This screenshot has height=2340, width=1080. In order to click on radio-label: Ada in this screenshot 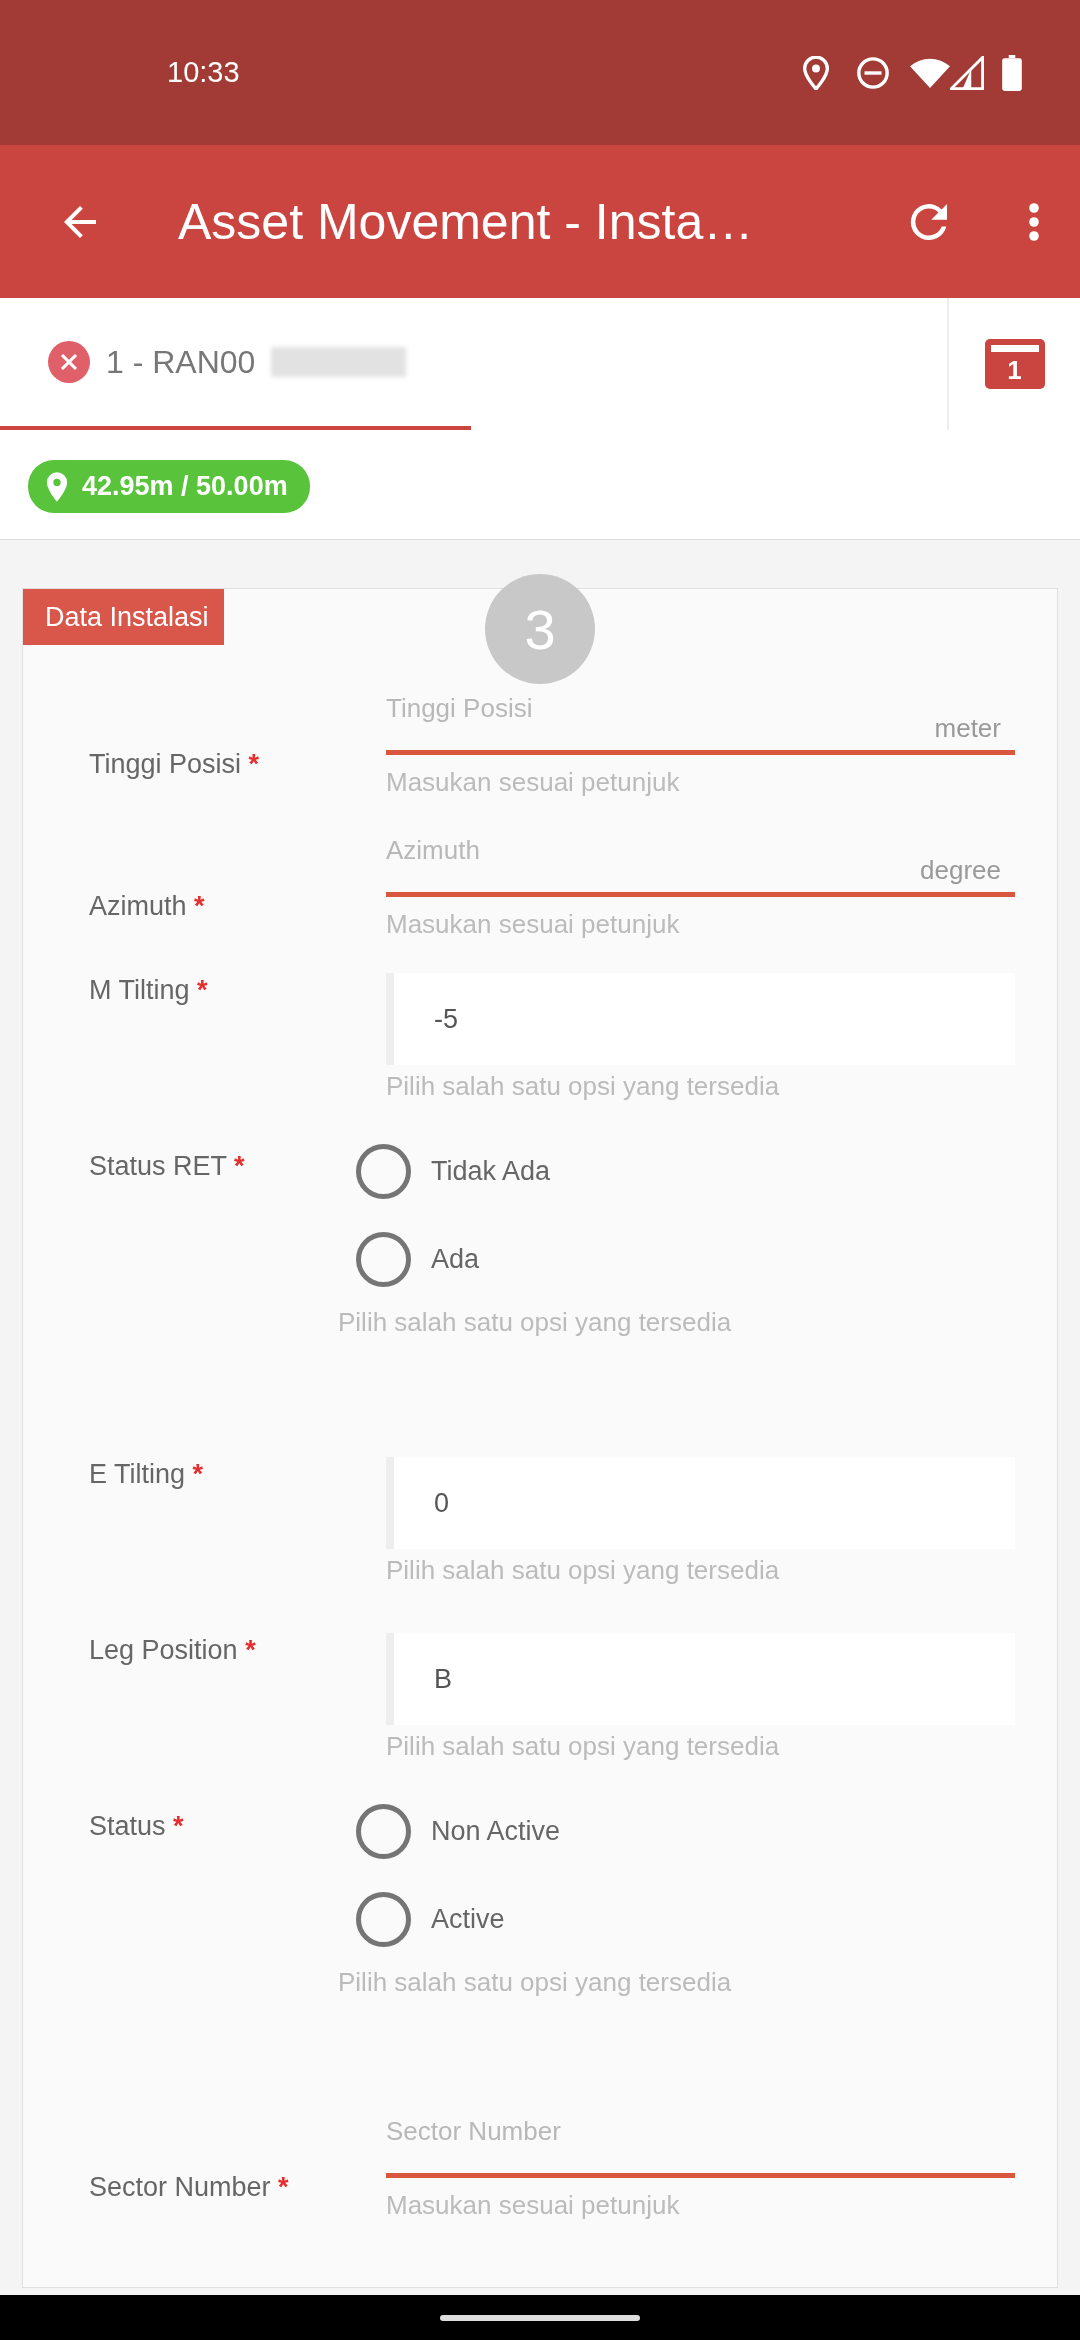, I will do `click(455, 1259)`.